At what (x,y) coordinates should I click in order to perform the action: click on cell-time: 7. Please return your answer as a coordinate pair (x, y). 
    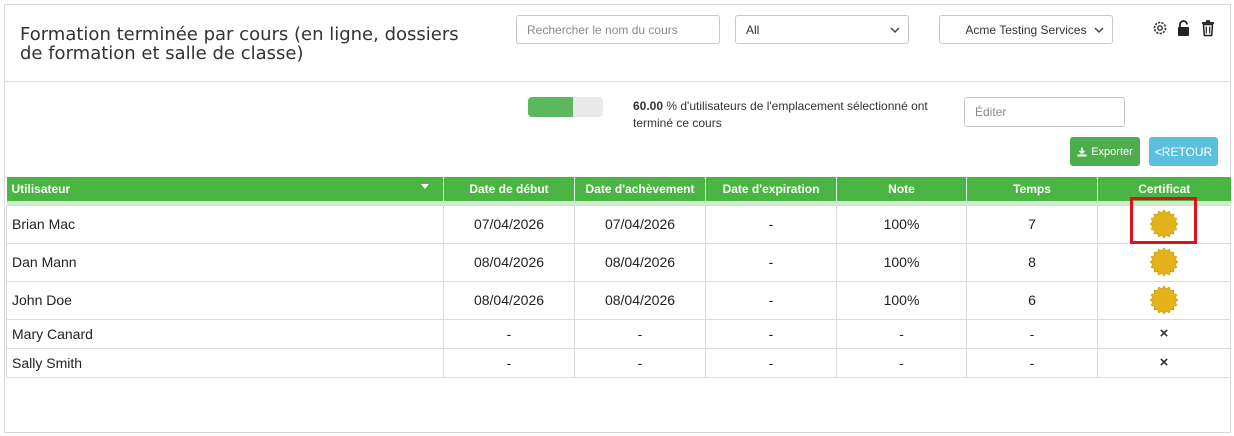
    Looking at the image, I should click on (1032, 224).